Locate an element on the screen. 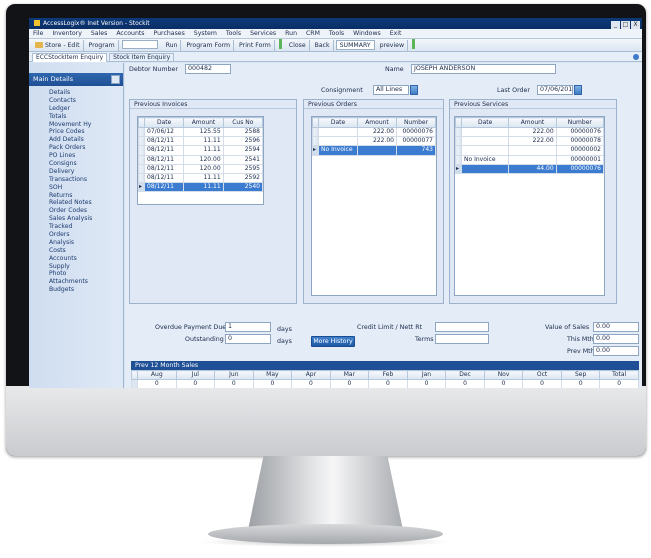  month-column-header: Feb is located at coordinates (388, 375).